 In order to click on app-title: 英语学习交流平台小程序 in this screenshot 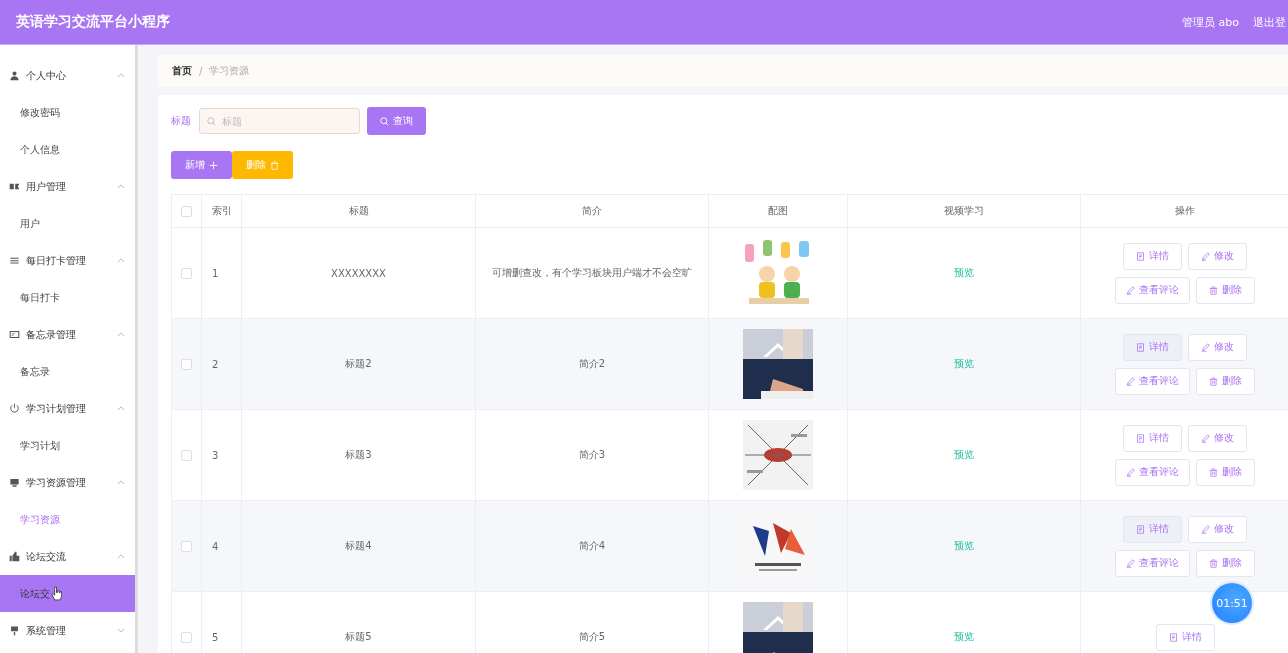, I will do `click(93, 22)`.